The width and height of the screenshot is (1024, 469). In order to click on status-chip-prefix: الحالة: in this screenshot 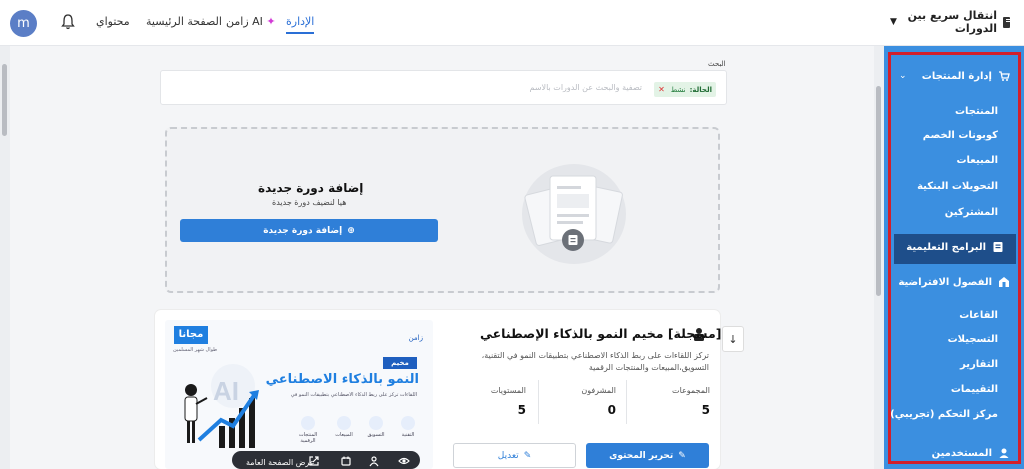, I will do `click(700, 89)`.